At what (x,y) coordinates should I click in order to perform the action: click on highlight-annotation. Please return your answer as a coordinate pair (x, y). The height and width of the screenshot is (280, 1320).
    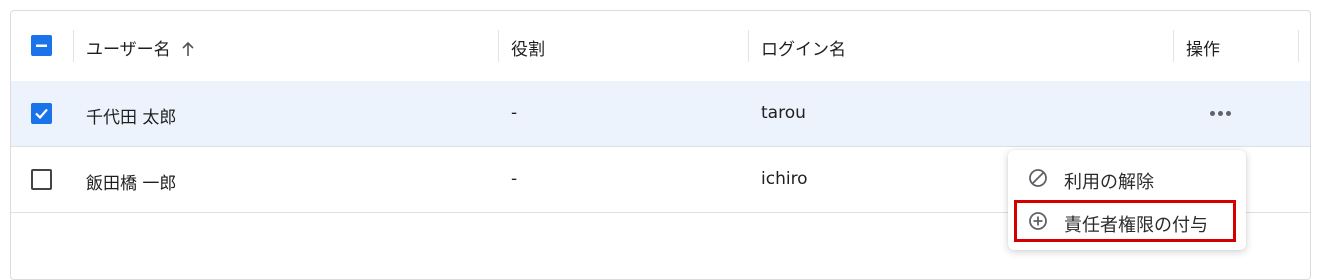
    Looking at the image, I should click on (1125, 221).